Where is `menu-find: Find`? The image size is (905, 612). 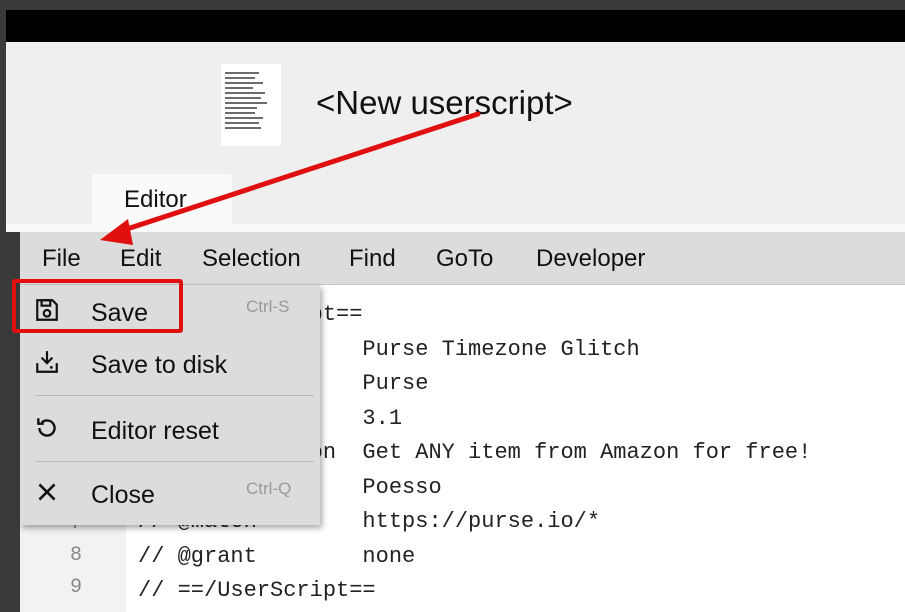
menu-find: Find is located at coordinates (372, 259).